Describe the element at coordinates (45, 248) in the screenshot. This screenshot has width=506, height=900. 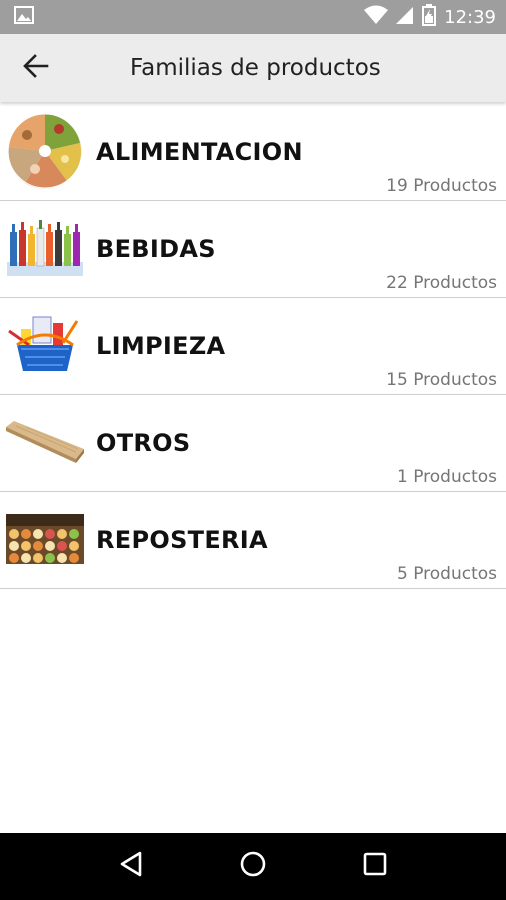
I see `drink-bottles-image` at that location.